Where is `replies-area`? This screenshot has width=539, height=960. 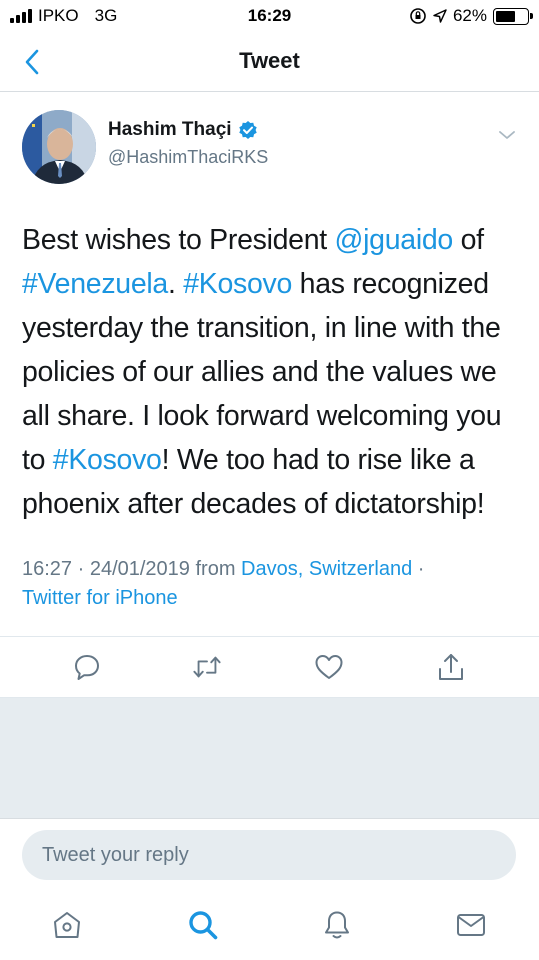 replies-area is located at coordinates (269, 758).